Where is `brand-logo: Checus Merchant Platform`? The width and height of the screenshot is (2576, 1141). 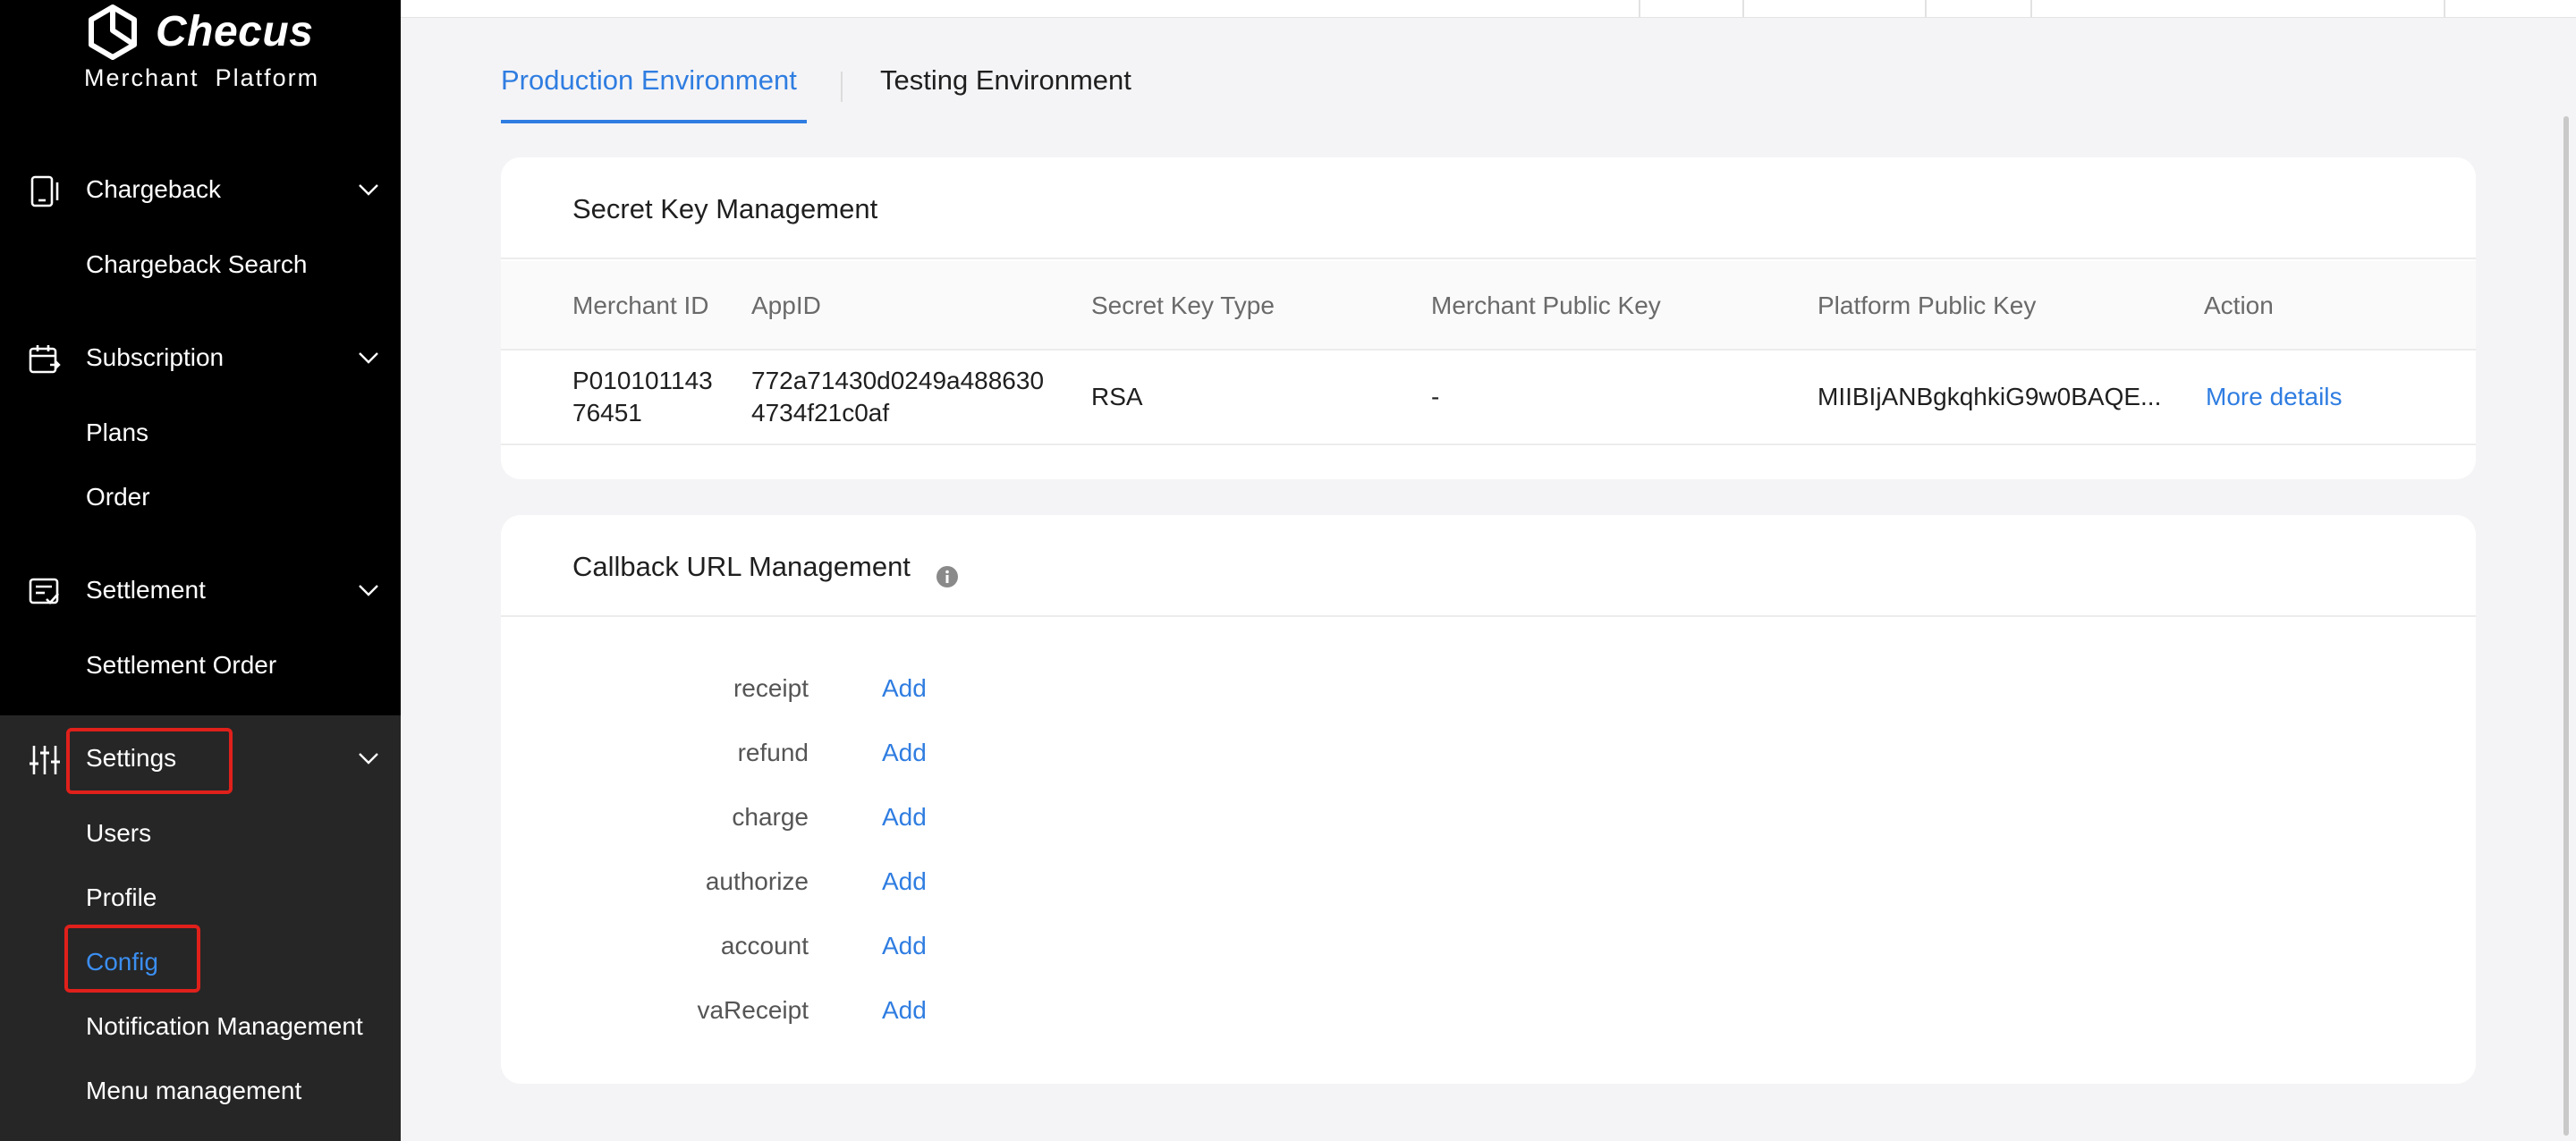
brand-logo: Checus Merchant Platform is located at coordinates (207, 49).